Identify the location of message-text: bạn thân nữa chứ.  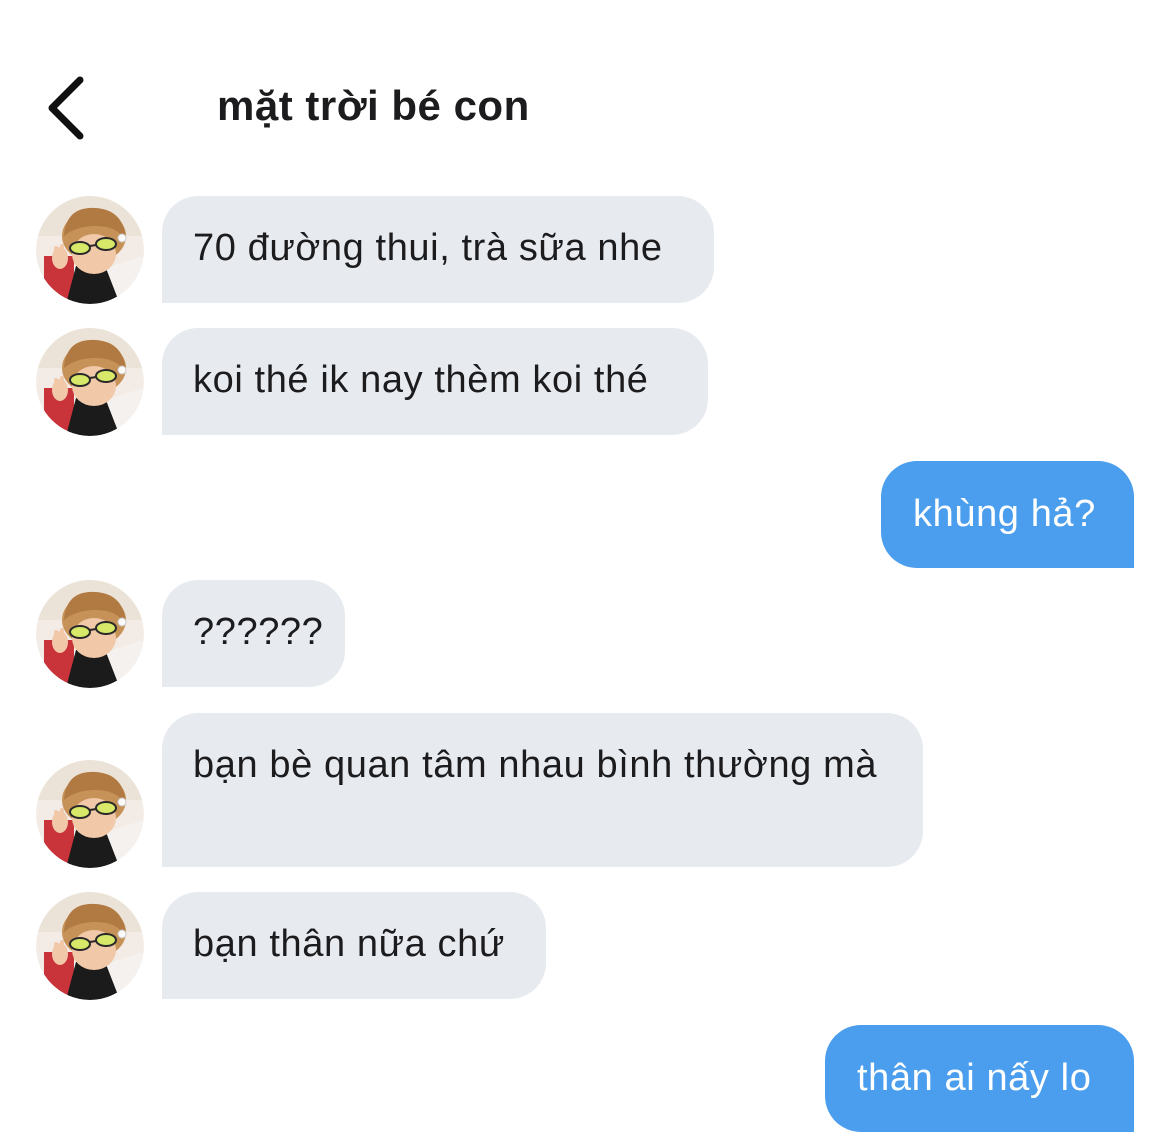
(349, 944).